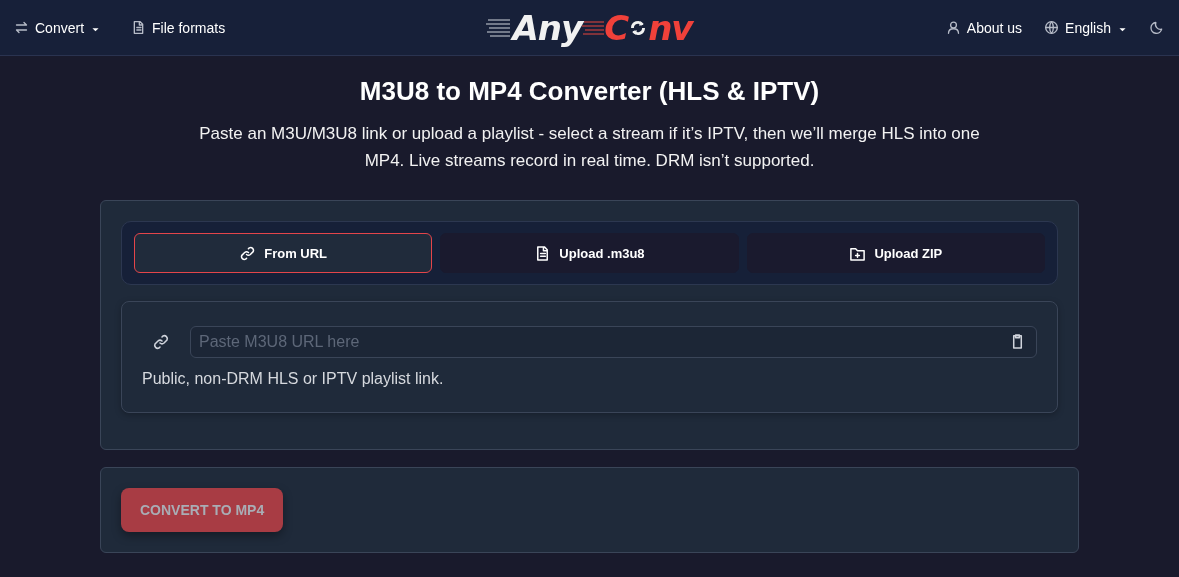 Image resolution: width=1179 pixels, height=577 pixels. Describe the element at coordinates (21, 27) in the screenshot. I see `swap-arrows-icon` at that location.